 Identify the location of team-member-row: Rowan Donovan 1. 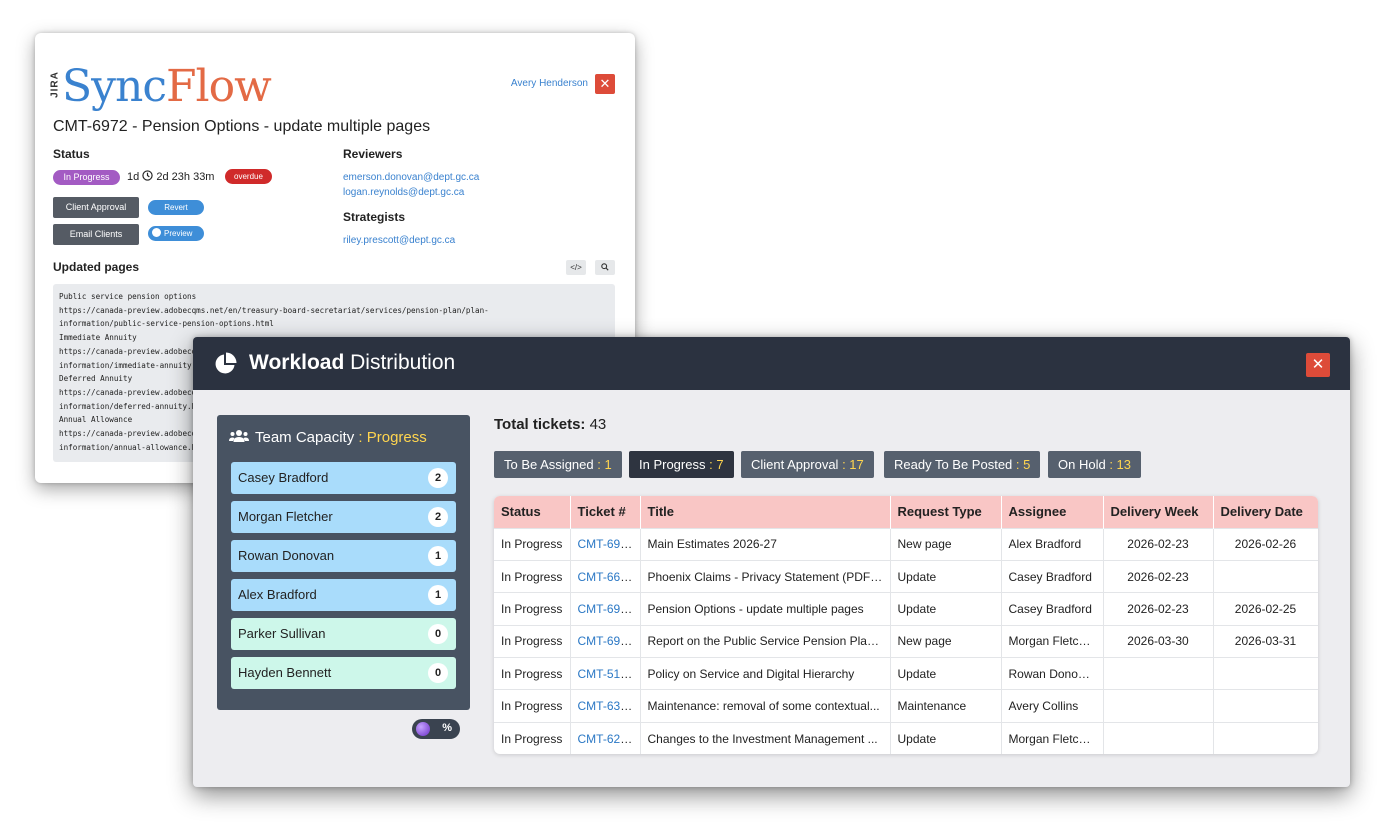
(343, 556).